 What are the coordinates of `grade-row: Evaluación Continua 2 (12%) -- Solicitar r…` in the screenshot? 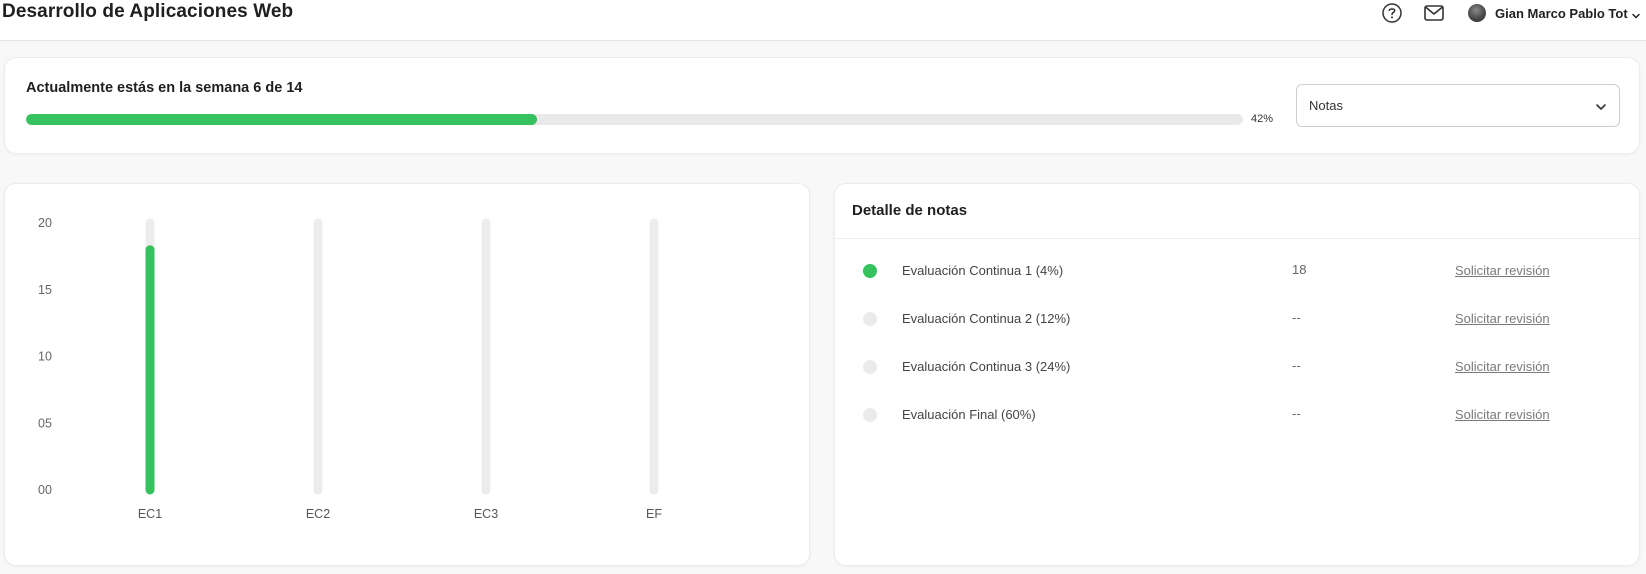 It's located at (1237, 319).